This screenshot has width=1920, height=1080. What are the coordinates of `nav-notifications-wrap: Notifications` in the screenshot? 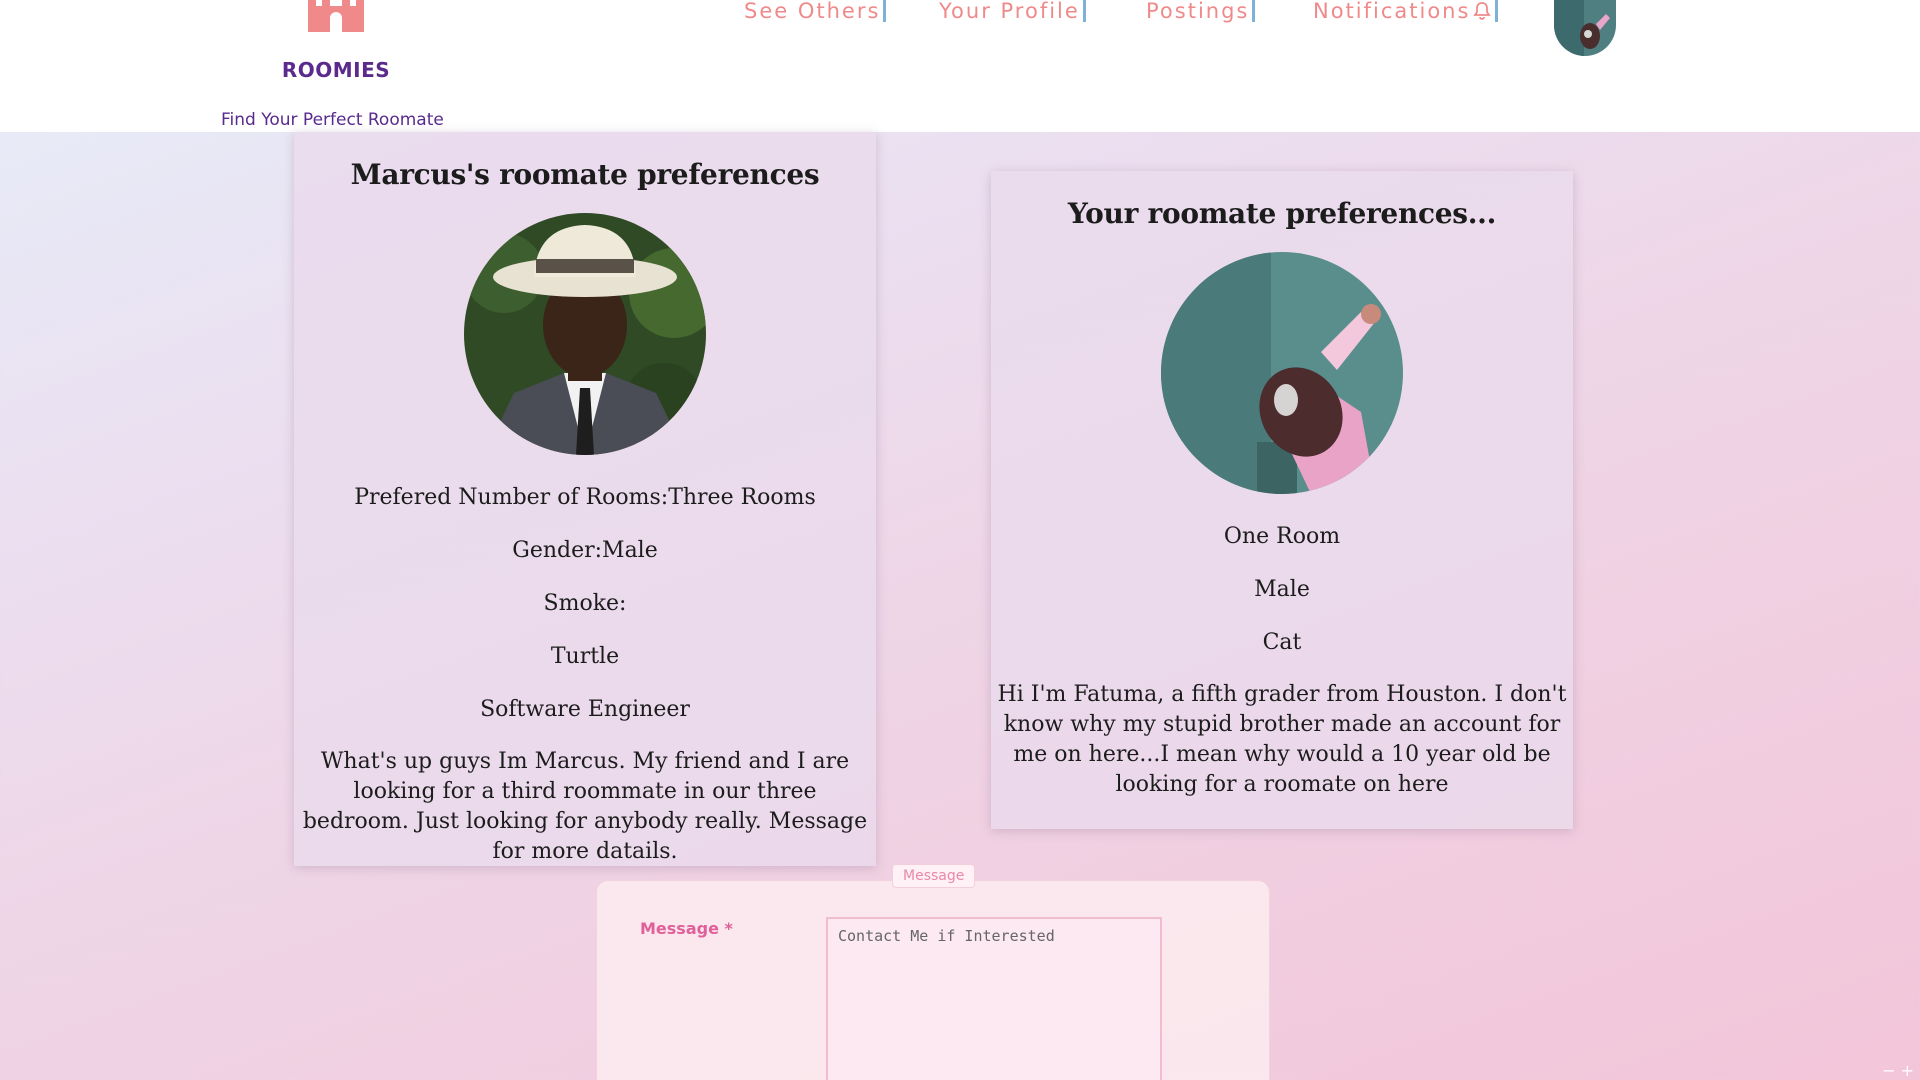 It's located at (1406, 12).